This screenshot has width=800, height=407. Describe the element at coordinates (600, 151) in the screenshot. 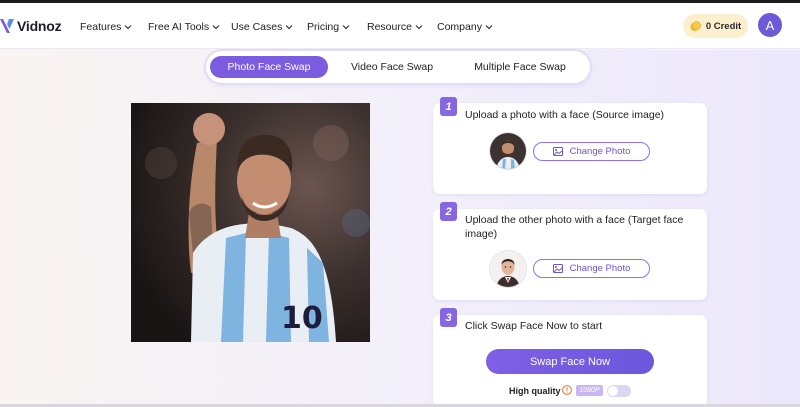

I see `change-source-photo-label: Change Photo` at that location.